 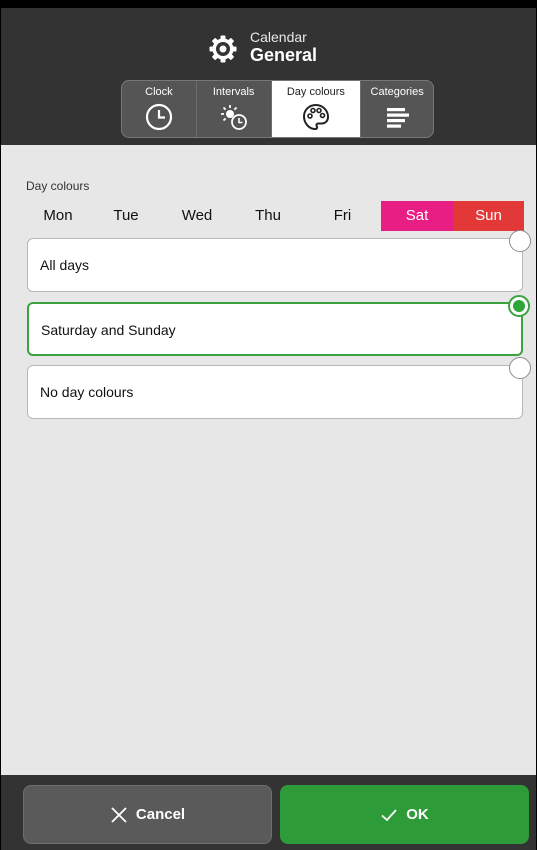 I want to click on ok-label: OK, so click(x=417, y=814).